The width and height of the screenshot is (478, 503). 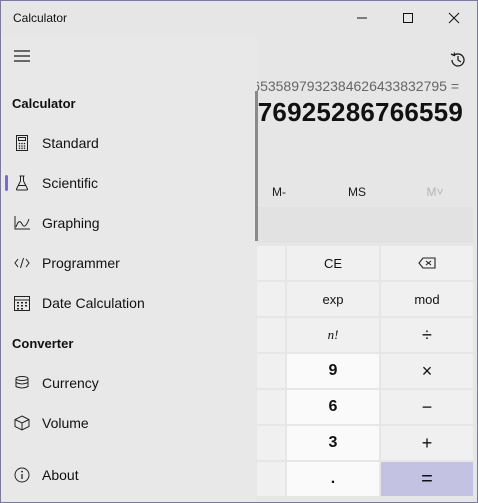 What do you see at coordinates (128, 423) in the screenshot?
I see `nav-item-volume: Volume` at bounding box center [128, 423].